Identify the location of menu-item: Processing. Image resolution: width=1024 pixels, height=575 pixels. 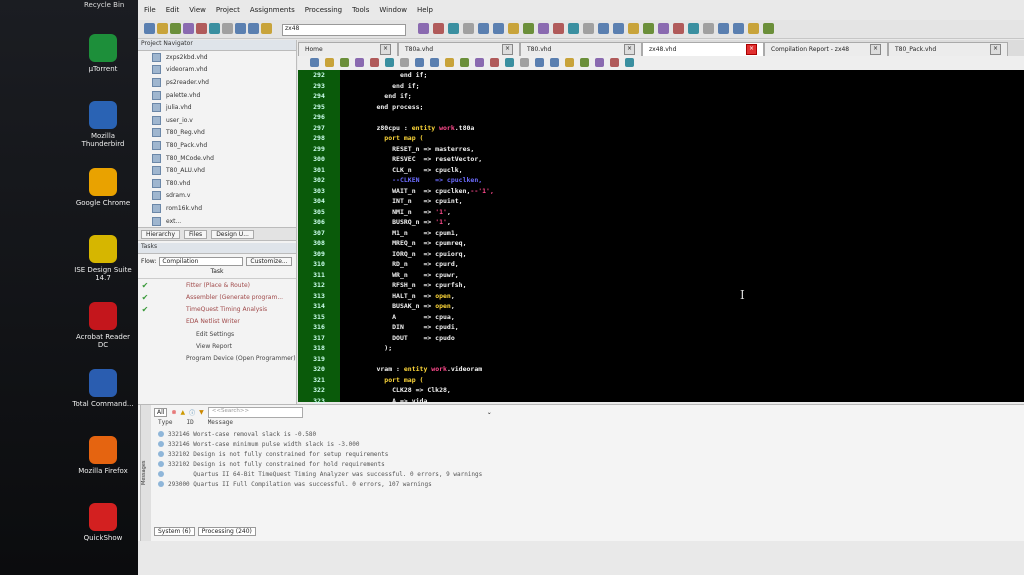
(323, 10).